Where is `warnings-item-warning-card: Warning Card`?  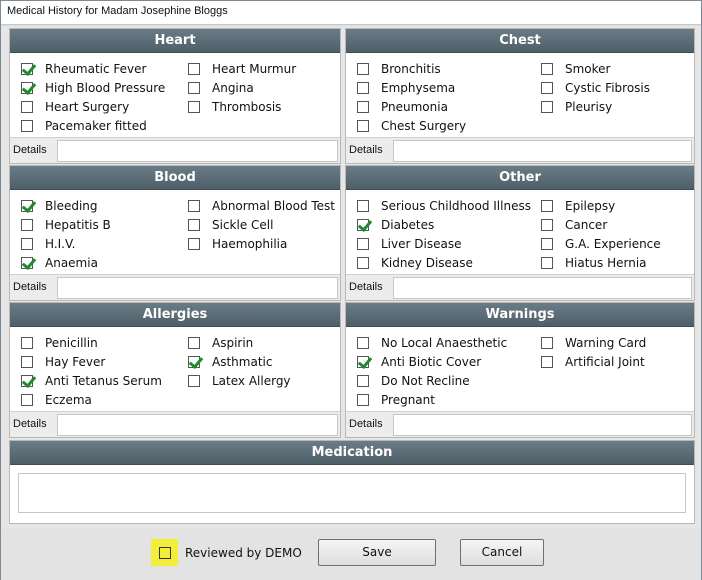 warnings-item-warning-card: Warning Card is located at coordinates (593, 342).